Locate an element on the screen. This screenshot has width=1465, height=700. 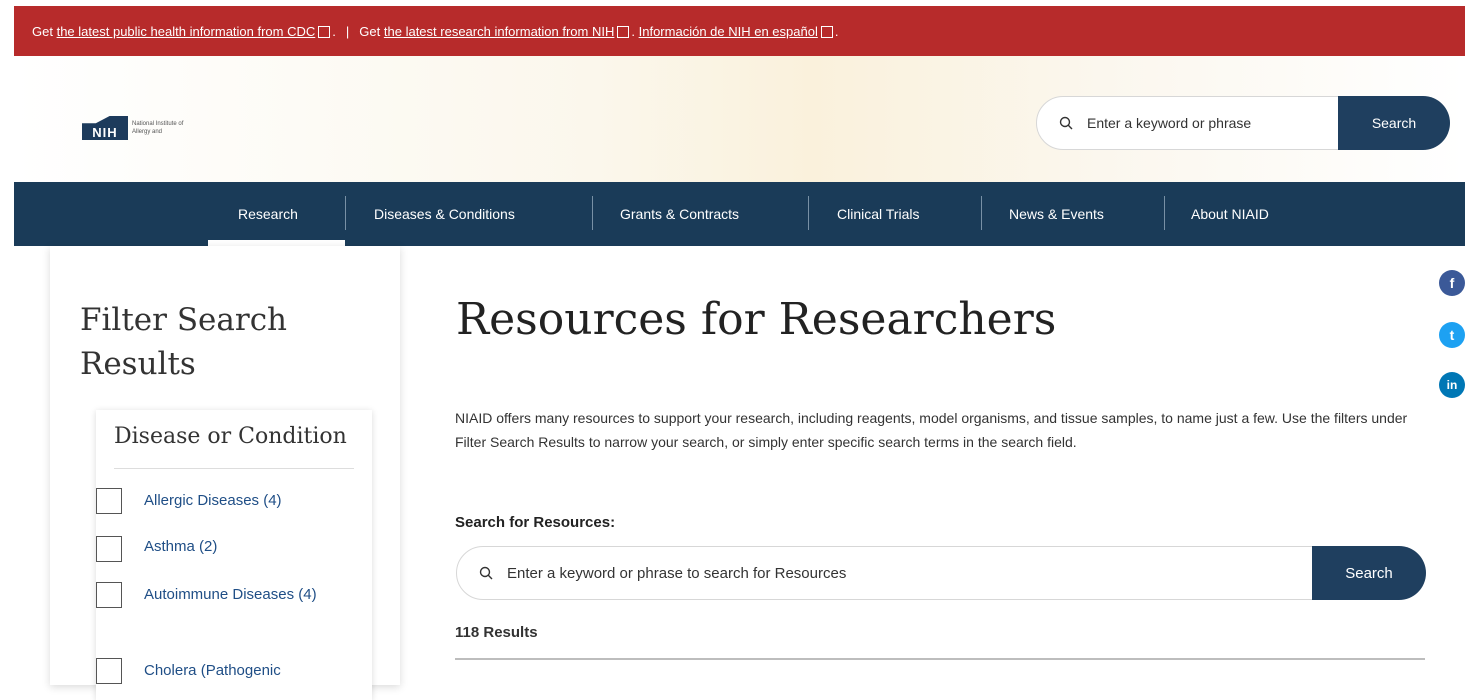
results-count: 118 Results is located at coordinates (496, 632).